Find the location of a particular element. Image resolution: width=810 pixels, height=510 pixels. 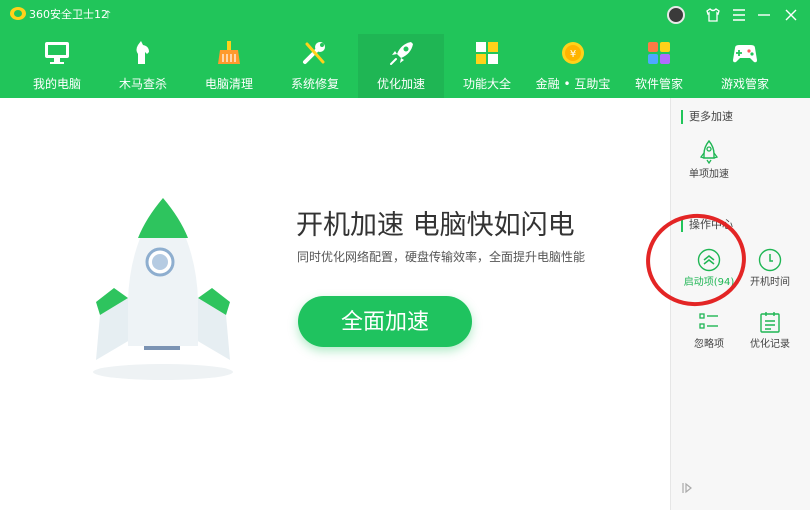

full-speedup-button: 全面加速 is located at coordinates (385, 321).